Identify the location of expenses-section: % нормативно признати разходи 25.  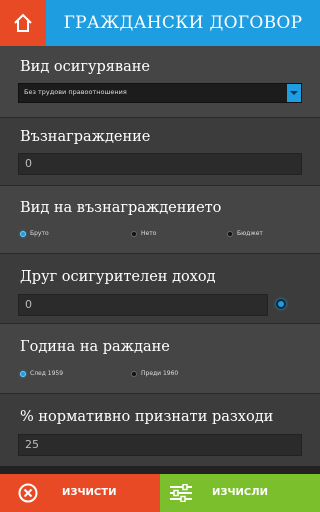
(160, 430).